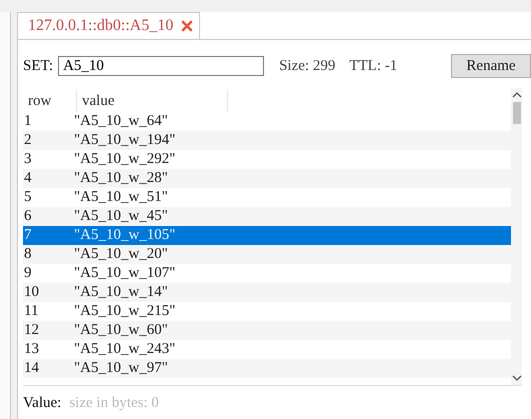 The width and height of the screenshot is (531, 419). What do you see at coordinates (50, 101) in the screenshot?
I see `column-header: row` at bounding box center [50, 101].